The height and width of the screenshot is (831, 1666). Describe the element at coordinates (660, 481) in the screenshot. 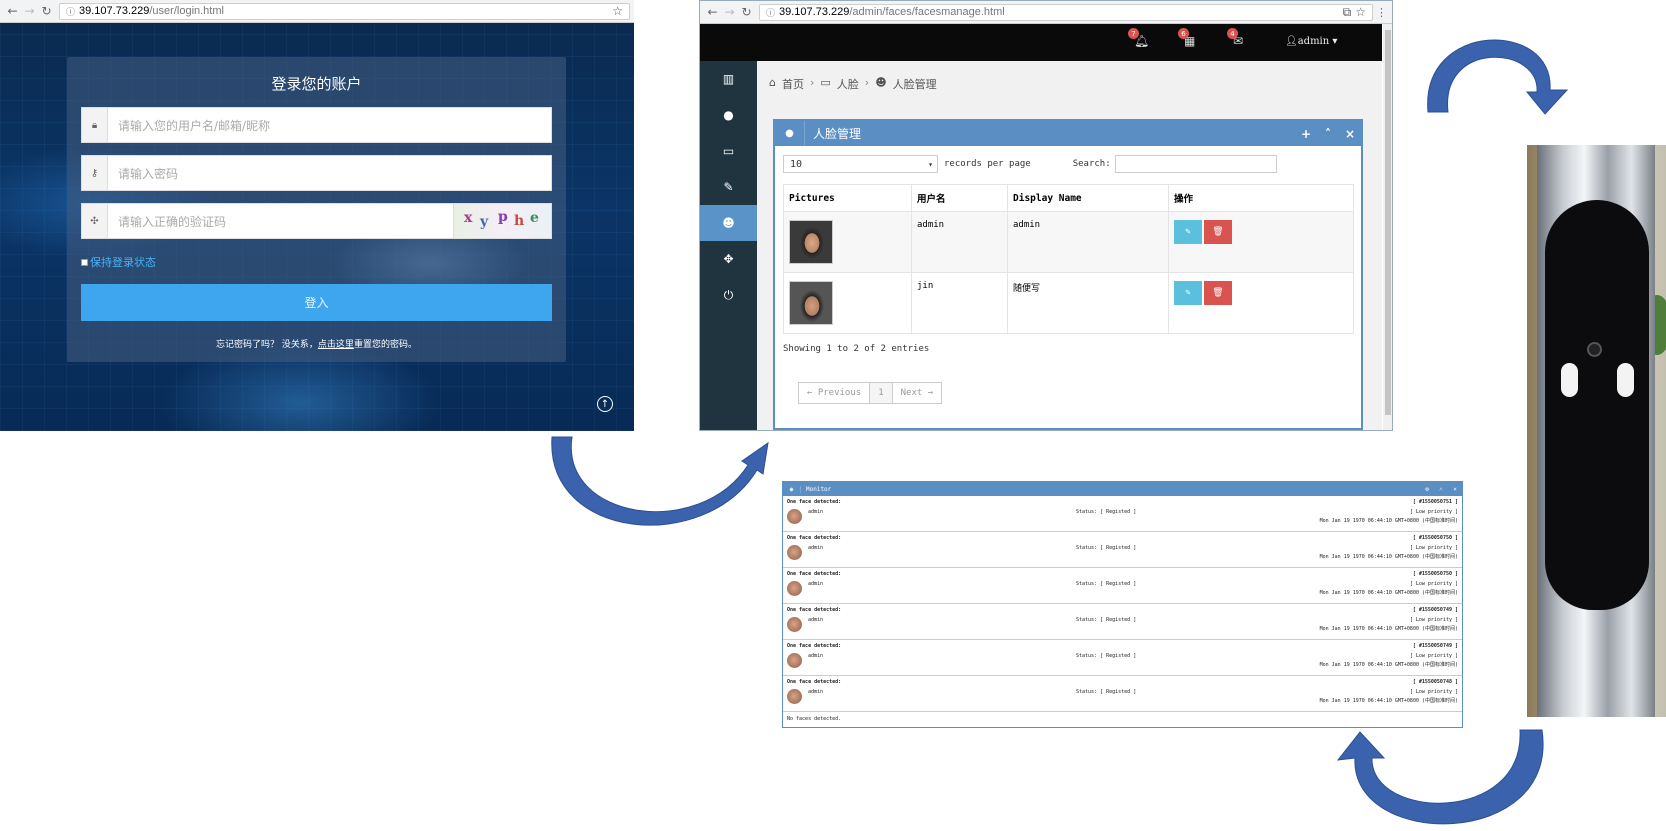

I see `arrow-login-to-admin` at that location.